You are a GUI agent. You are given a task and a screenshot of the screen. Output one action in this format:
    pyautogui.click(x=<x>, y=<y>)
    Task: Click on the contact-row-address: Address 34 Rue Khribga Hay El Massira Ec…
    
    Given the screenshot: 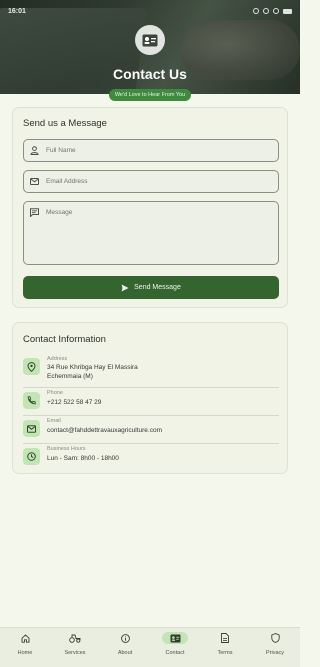 What is the action you would take?
    pyautogui.click(x=151, y=371)
    